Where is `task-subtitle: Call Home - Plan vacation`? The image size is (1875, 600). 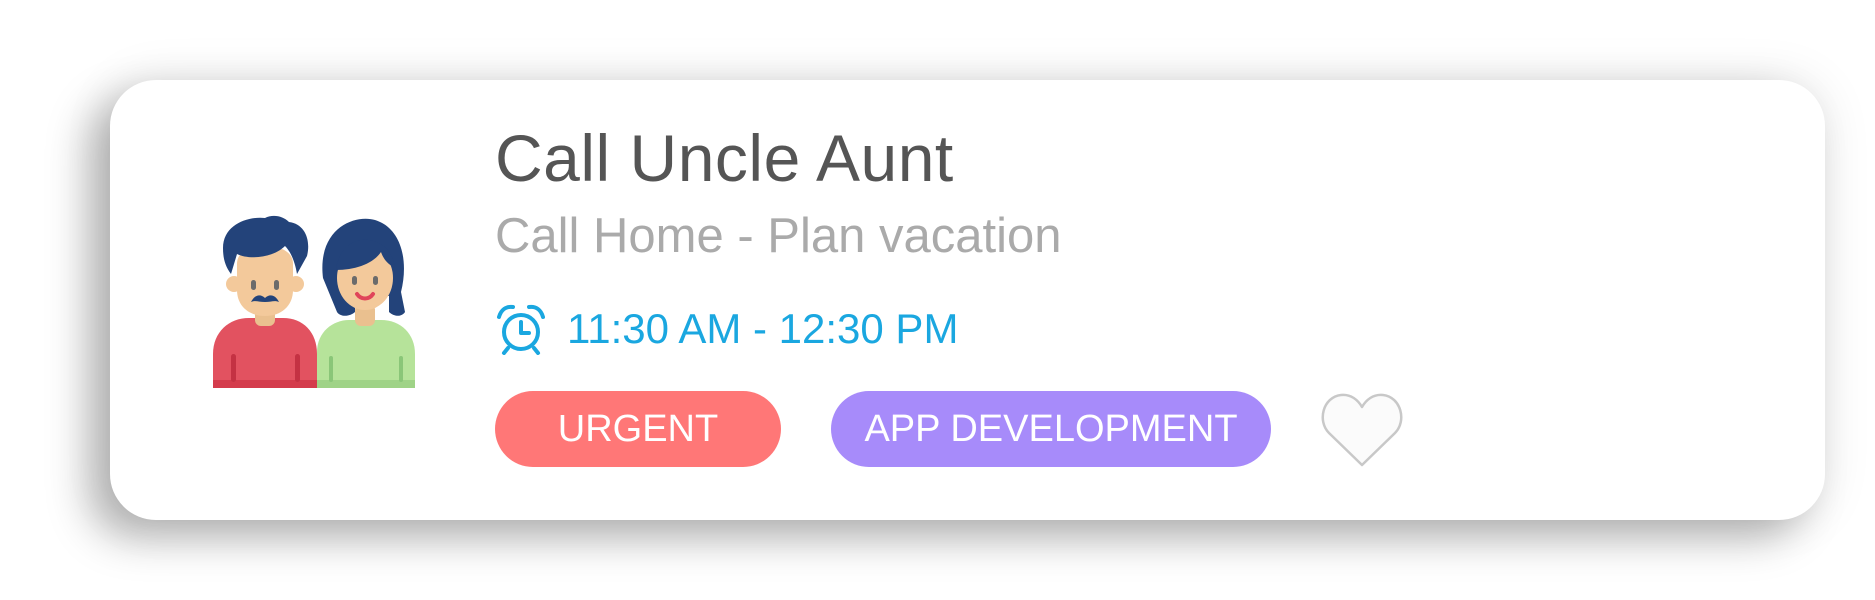
task-subtitle: Call Home - Plan vacation is located at coordinates (778, 236).